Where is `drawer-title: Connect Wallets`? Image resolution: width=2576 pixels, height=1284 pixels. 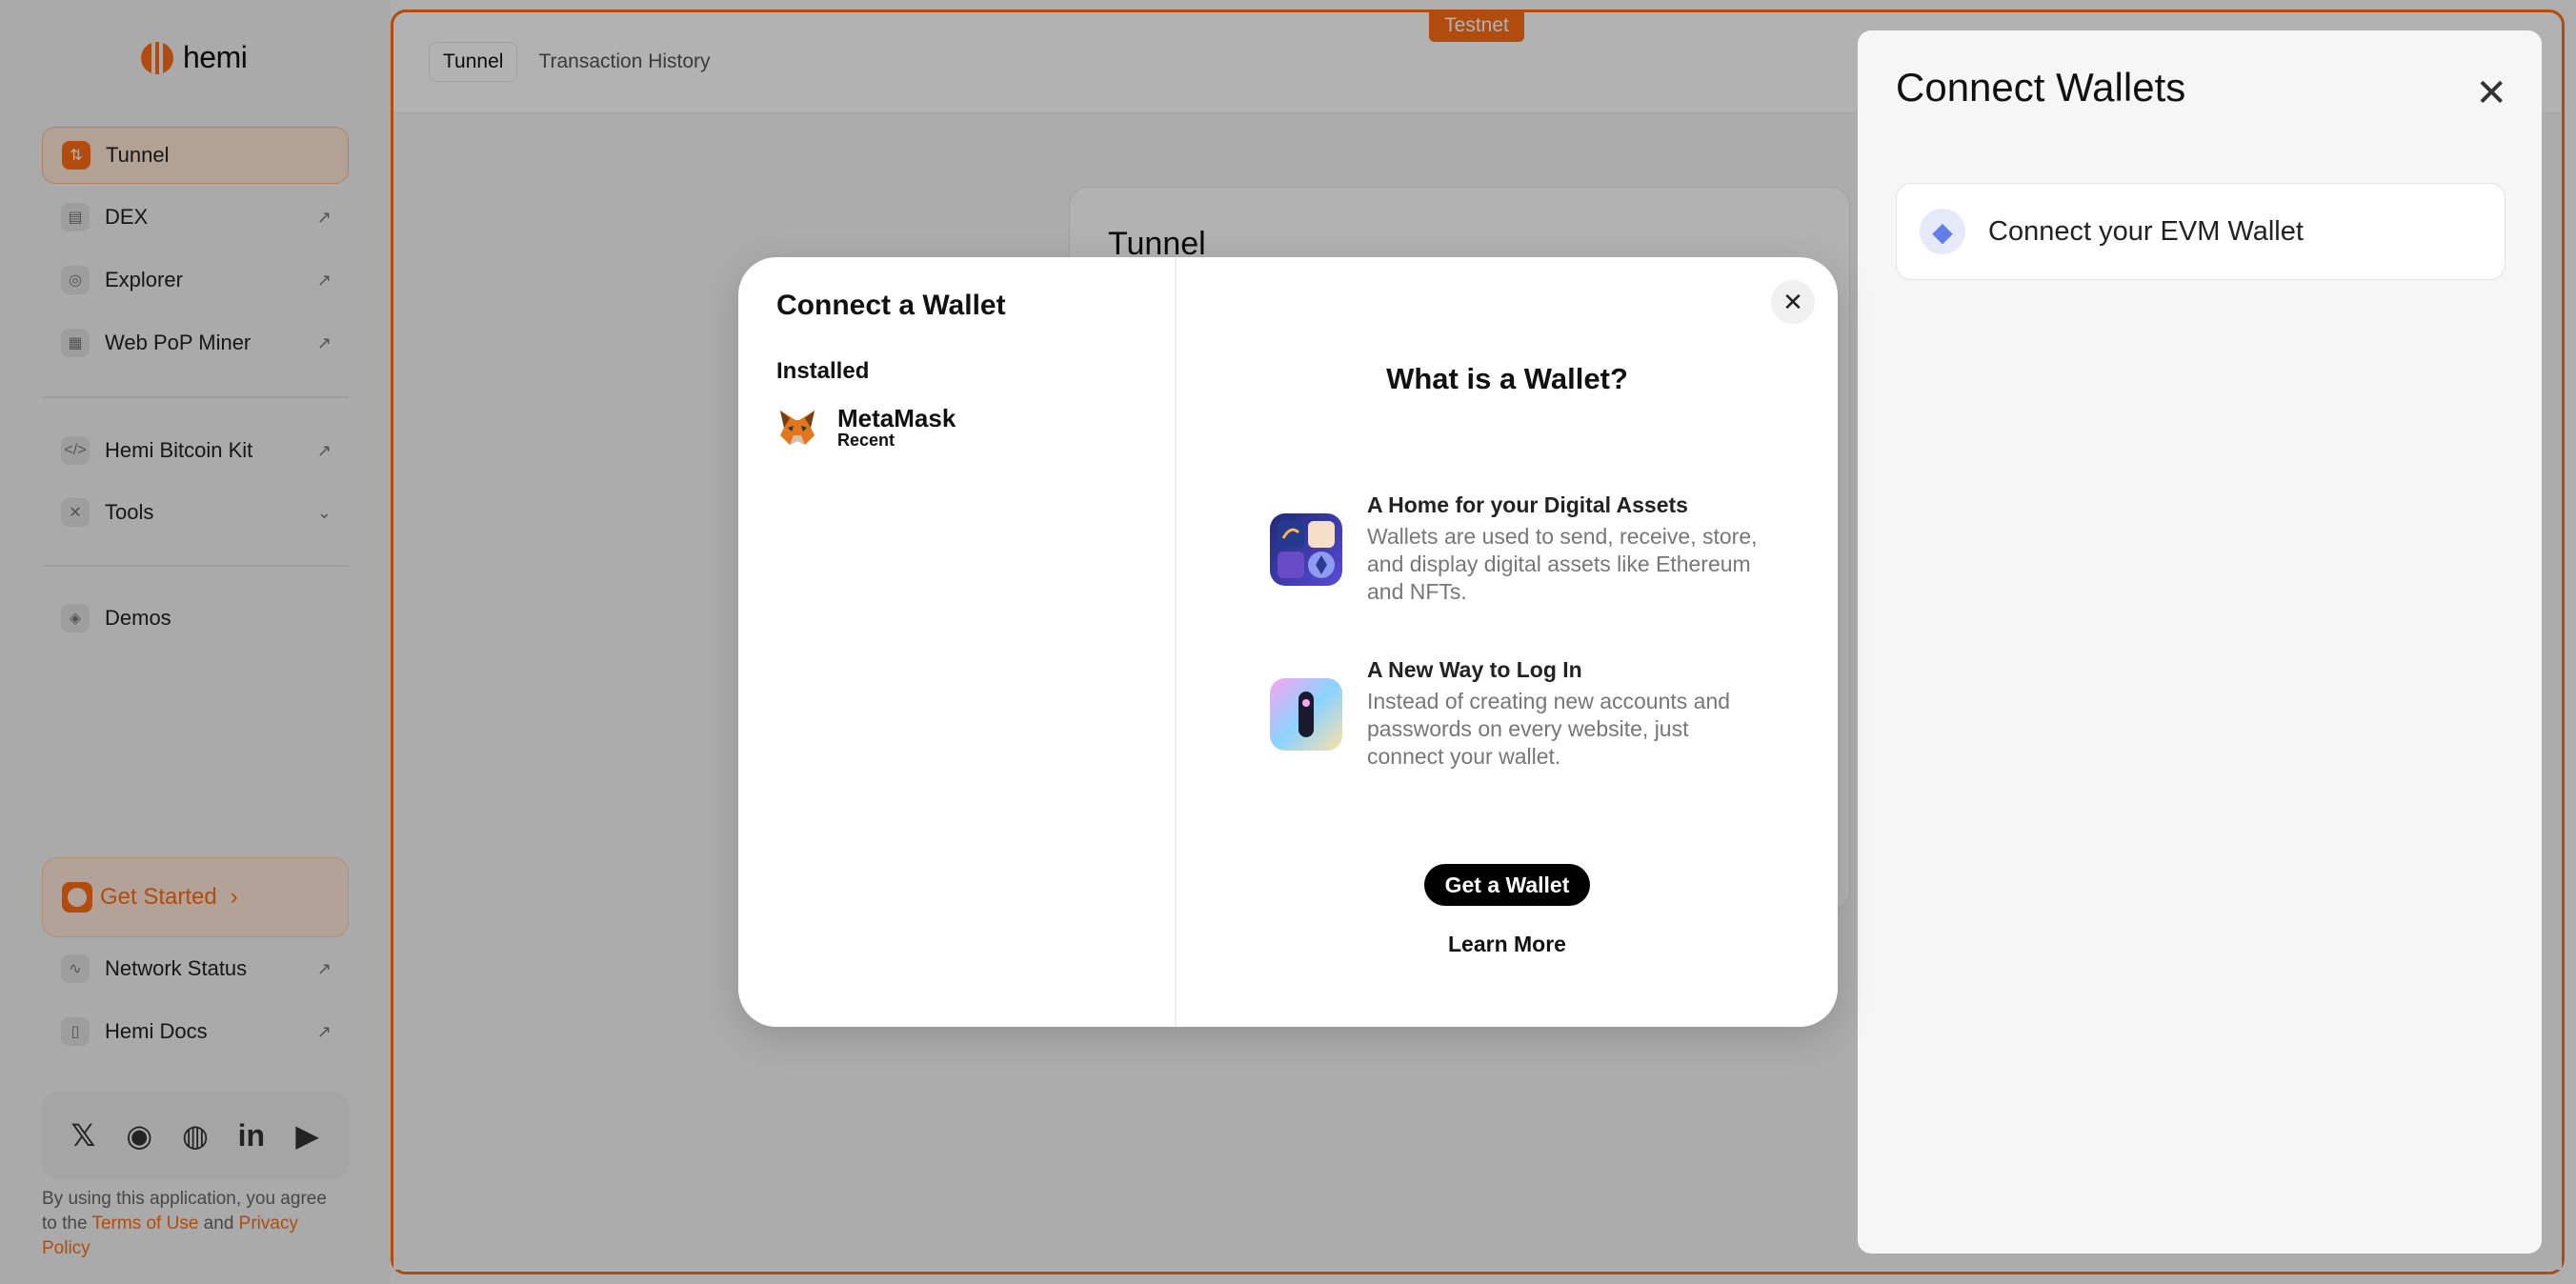
drawer-title: Connect Wallets is located at coordinates (2041, 87).